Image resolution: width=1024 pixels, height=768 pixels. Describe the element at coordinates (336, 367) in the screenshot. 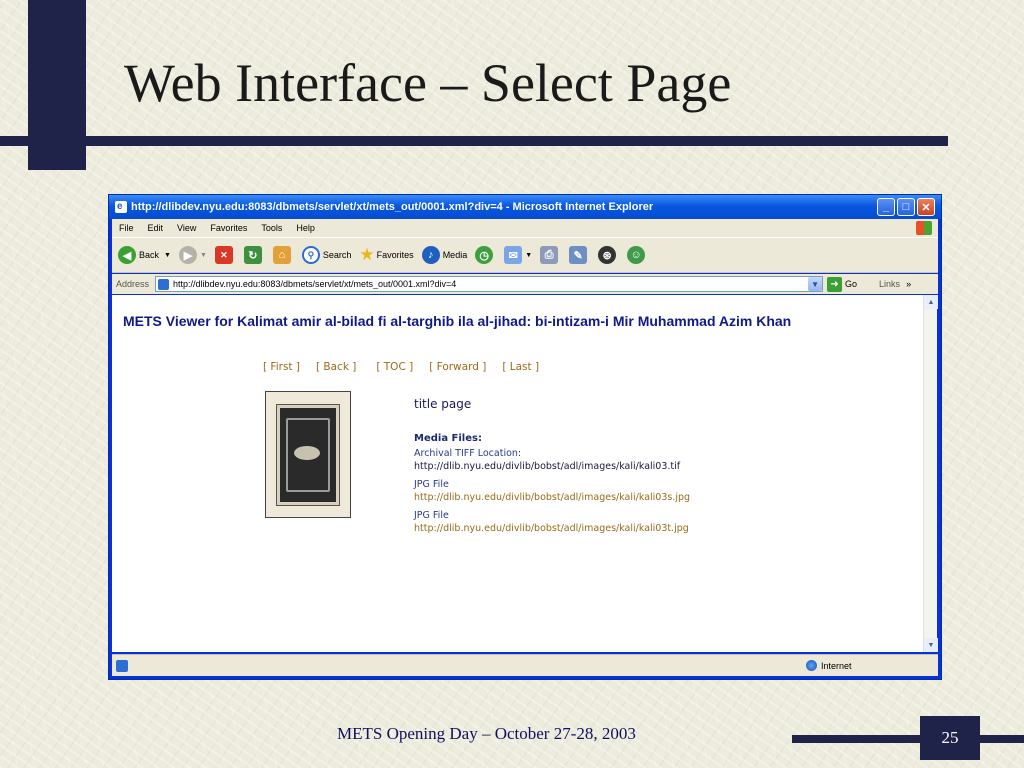

I see `nav-back-link: [ Back ]` at that location.